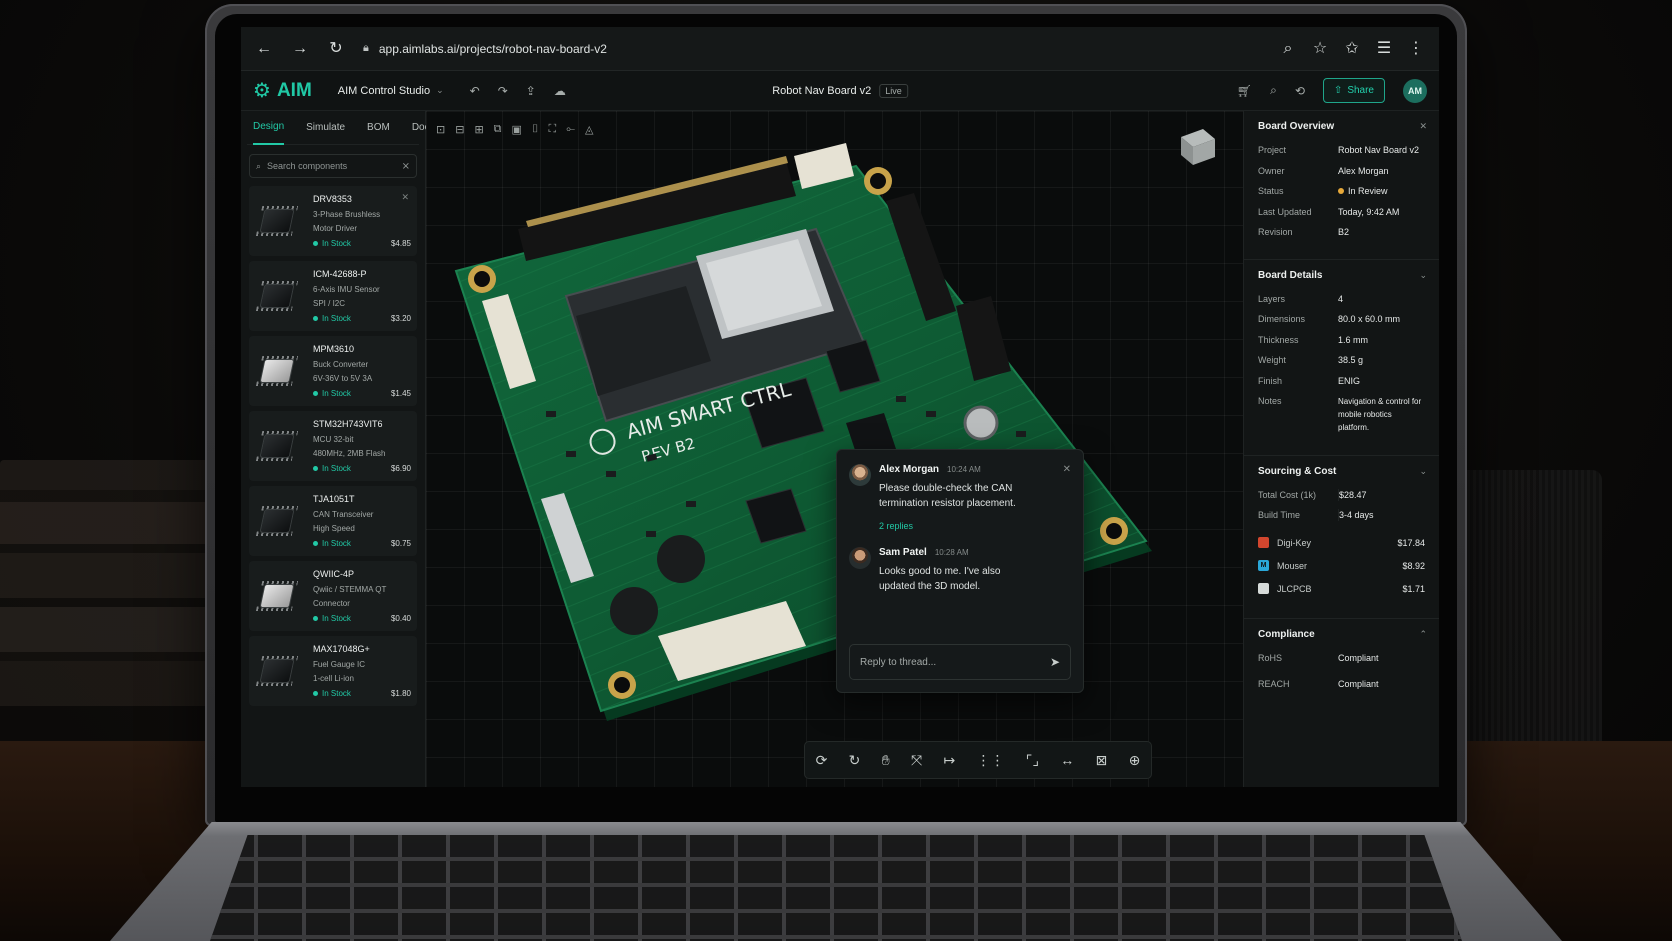 This screenshot has width=1672, height=941. What do you see at coordinates (1067, 760) in the screenshot?
I see `section-icon: ↔` at bounding box center [1067, 760].